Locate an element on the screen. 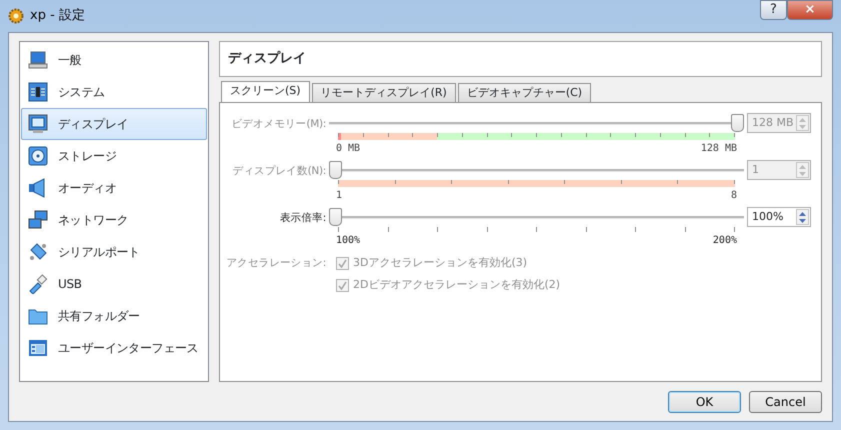 This screenshot has width=841, height=430. sidebar-item: 一般 is located at coordinates (114, 60).